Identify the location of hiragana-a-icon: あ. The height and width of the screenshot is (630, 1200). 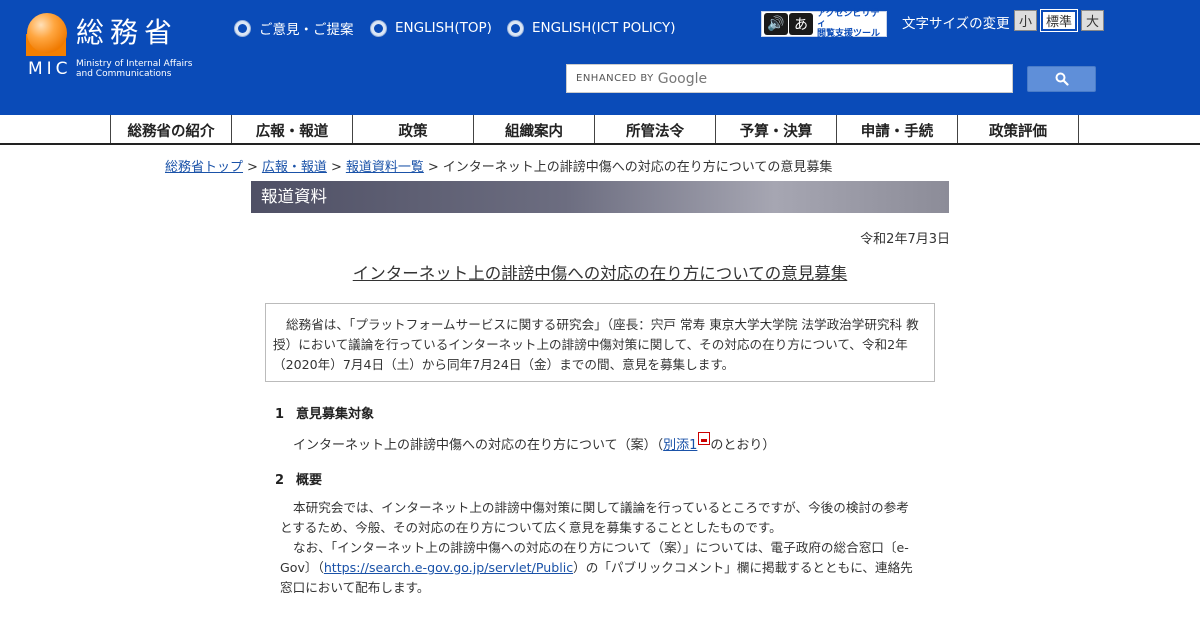
(801, 24).